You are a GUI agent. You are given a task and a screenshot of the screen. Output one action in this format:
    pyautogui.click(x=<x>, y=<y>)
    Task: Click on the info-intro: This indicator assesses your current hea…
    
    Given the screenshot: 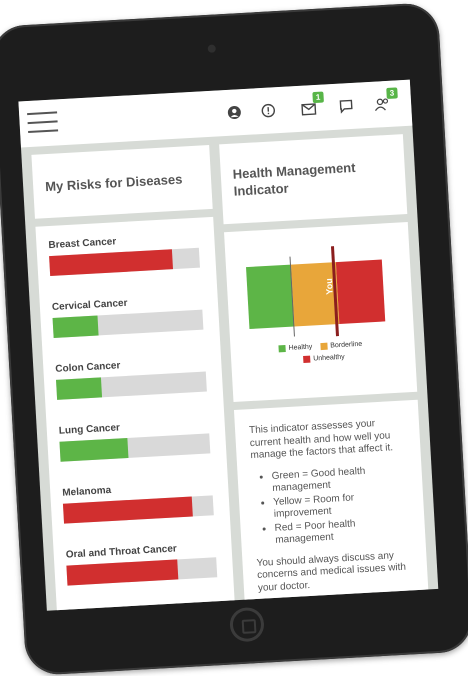 What is the action you would take?
    pyautogui.click(x=321, y=440)
    